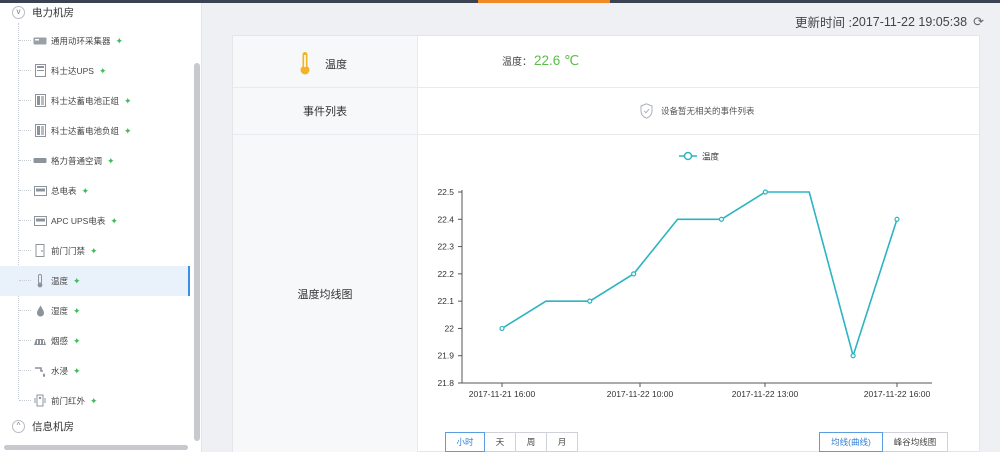 The height and width of the screenshot is (452, 1000). Describe the element at coordinates (502, 394) in the screenshot. I see `x-tick-label: 2017-11-21 16:00` at that location.